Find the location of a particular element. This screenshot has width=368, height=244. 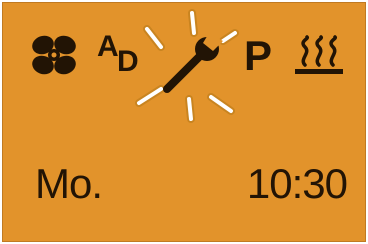

parking-label: P is located at coordinates (258, 55).